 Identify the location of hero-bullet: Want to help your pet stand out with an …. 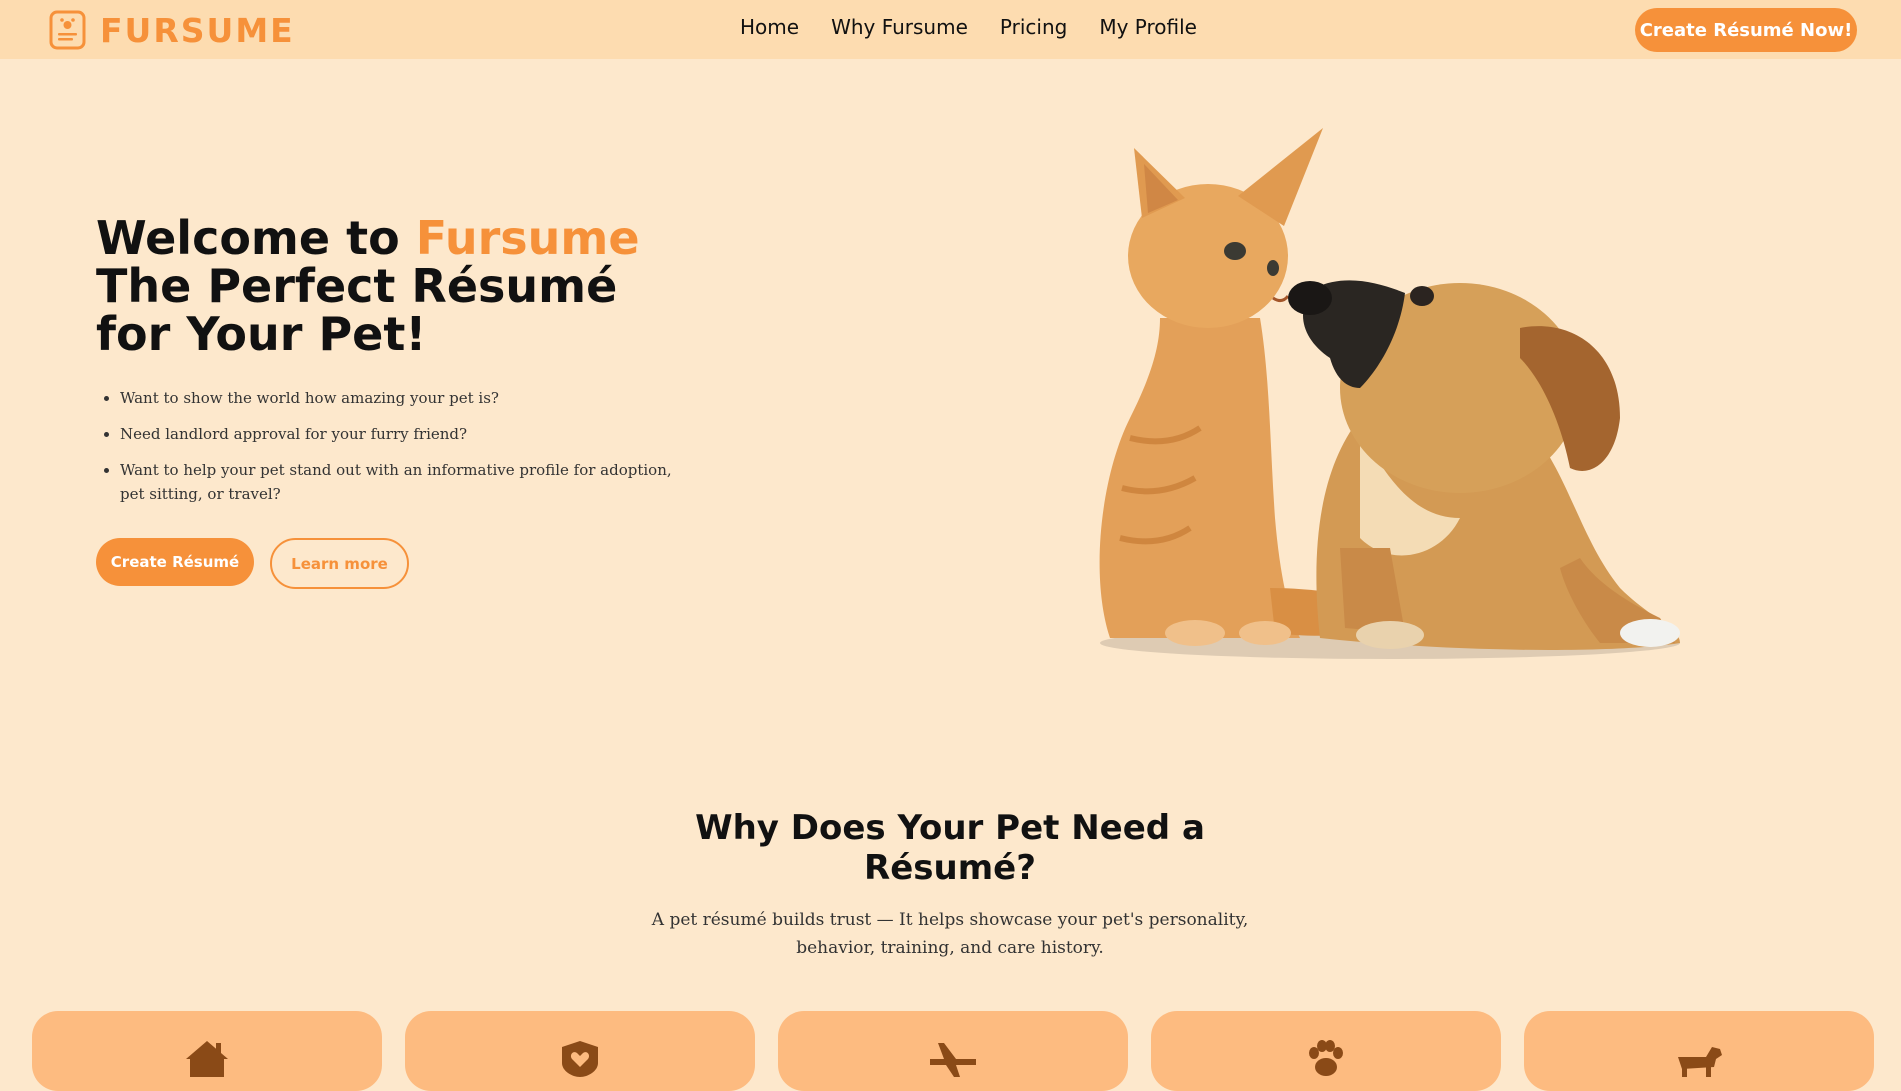
(400, 482).